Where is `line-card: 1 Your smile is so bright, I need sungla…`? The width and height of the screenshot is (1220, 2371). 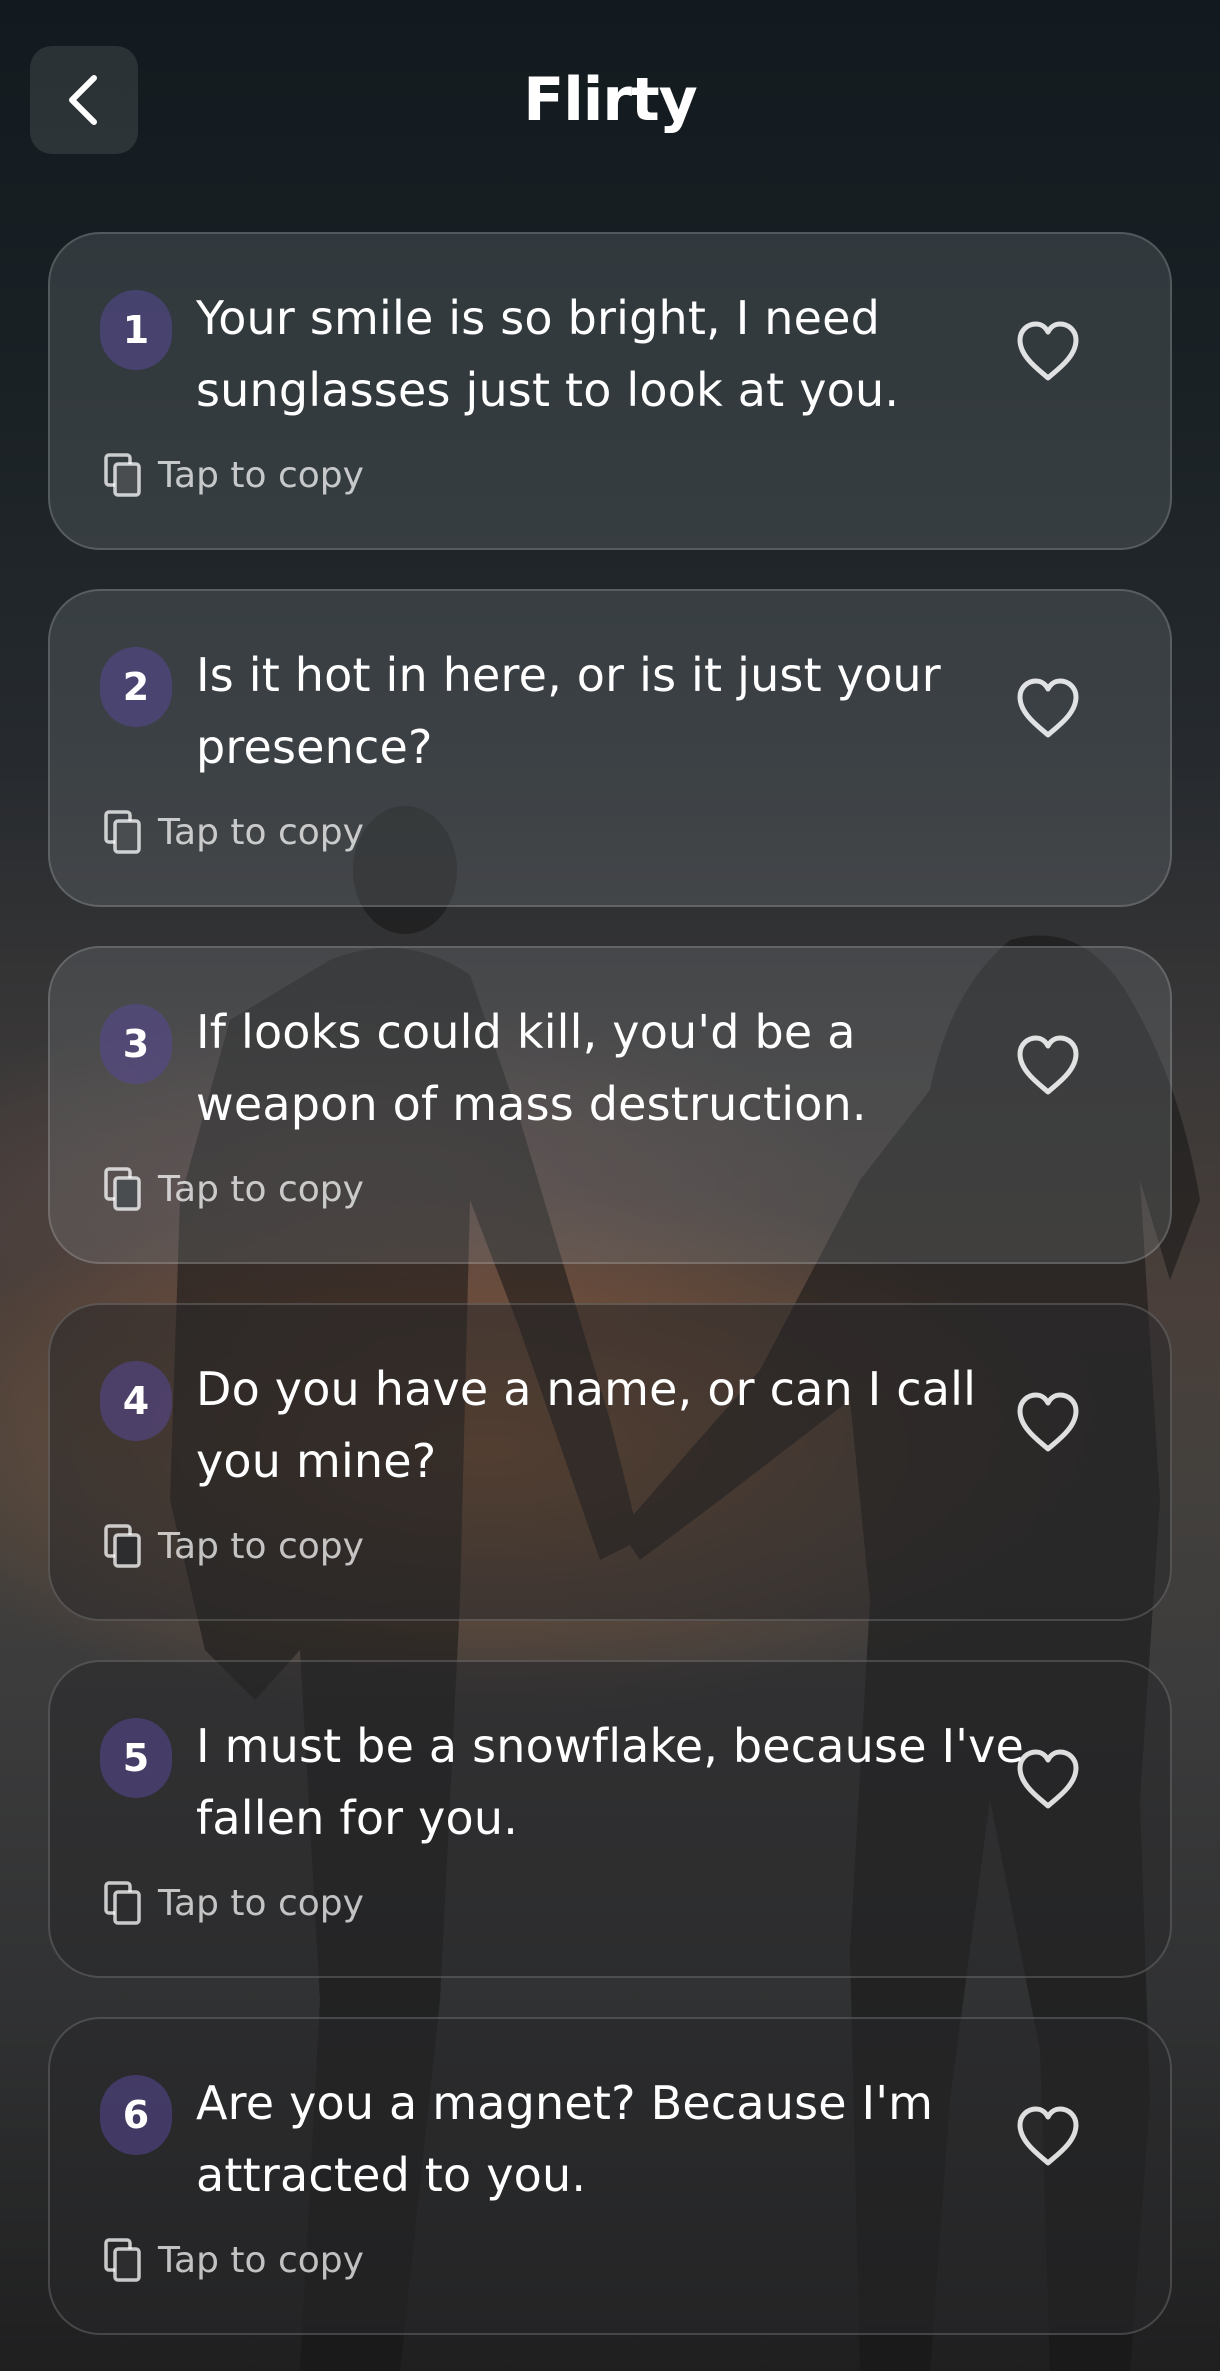 line-card: 1 Your smile is so bright, I need sungla… is located at coordinates (610, 391).